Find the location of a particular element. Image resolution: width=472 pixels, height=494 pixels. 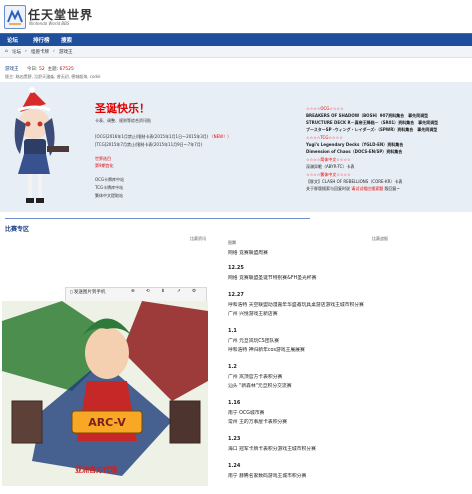

schedule-date: 1.23 is located at coordinates (234, 439).